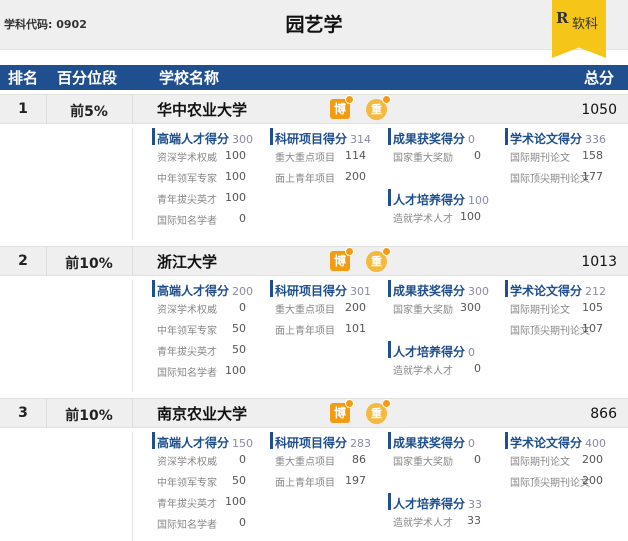 This screenshot has width=628, height=541. I want to click on school-percentile: 前5%, so click(89, 112).